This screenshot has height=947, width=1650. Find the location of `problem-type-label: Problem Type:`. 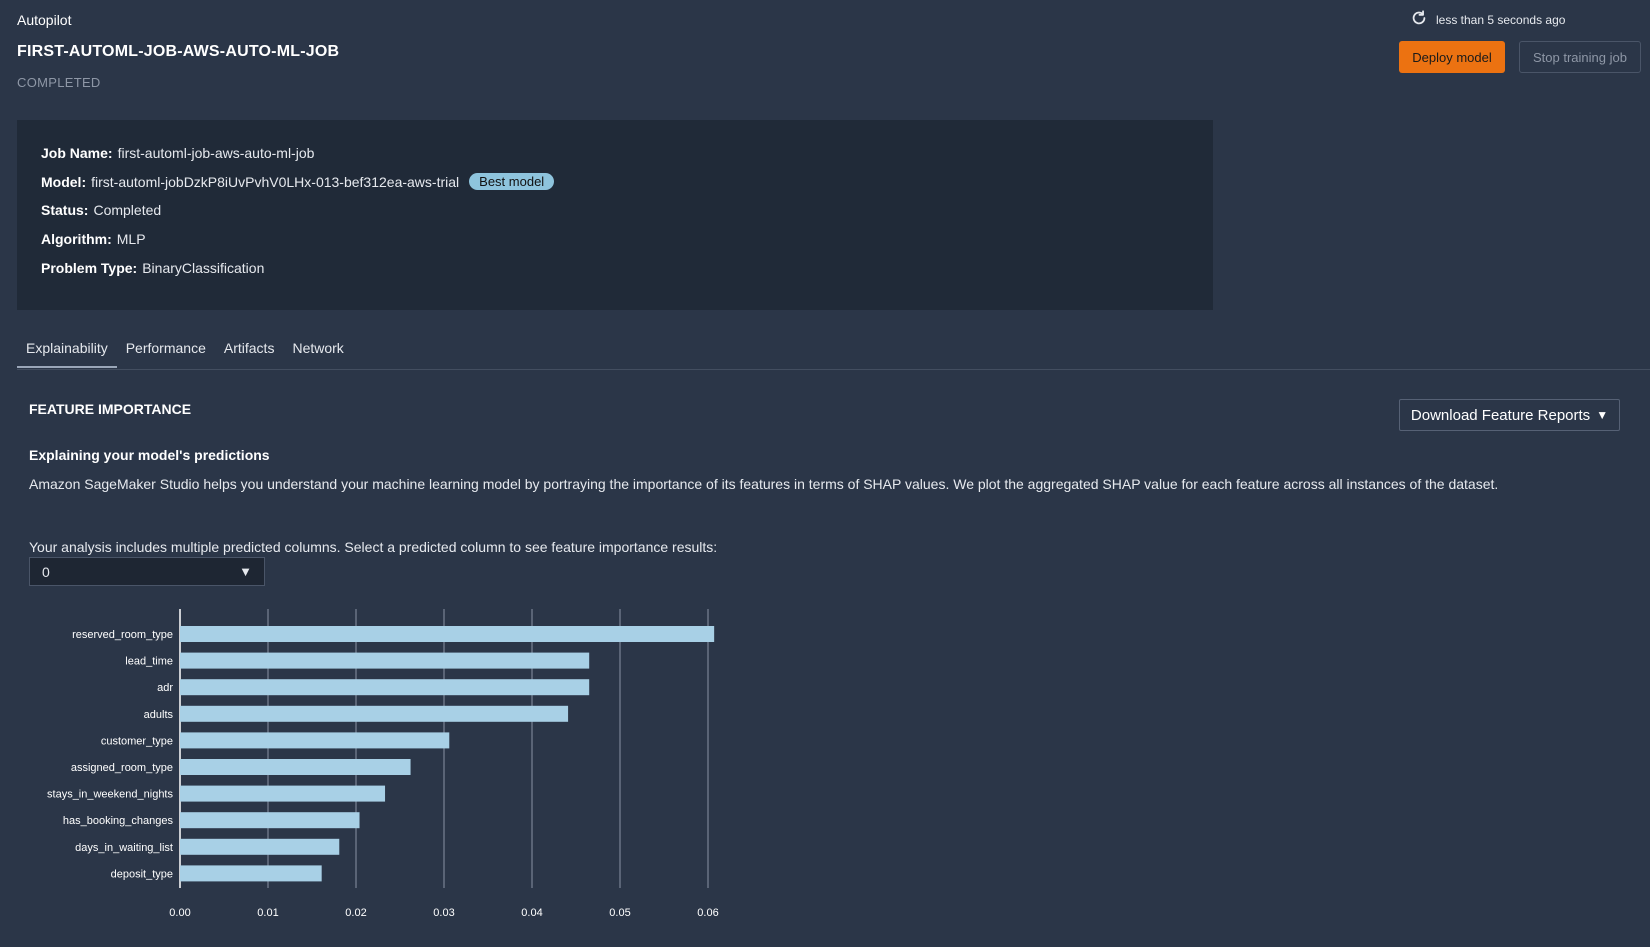

problem-type-label: Problem Type: is located at coordinates (89, 268).